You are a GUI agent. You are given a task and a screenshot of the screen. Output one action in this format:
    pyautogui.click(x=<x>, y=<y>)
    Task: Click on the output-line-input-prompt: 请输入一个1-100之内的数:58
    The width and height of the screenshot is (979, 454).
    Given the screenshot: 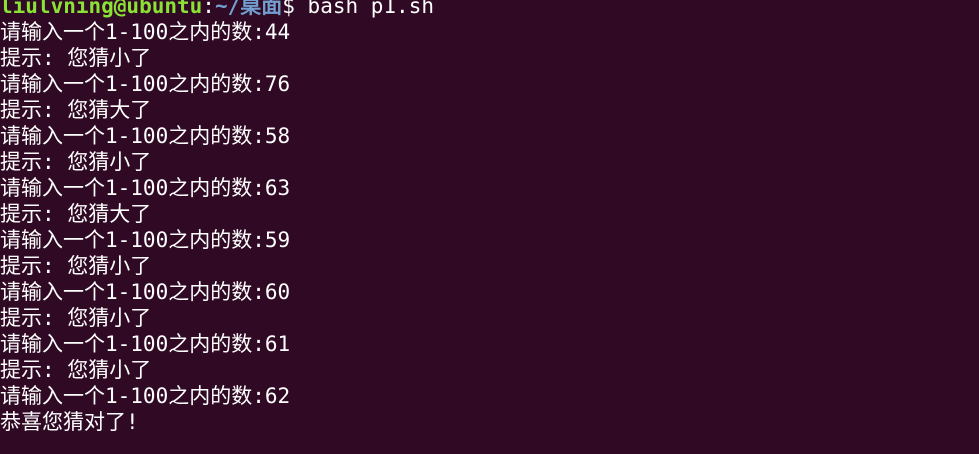 What is the action you would take?
    pyautogui.click(x=145, y=136)
    